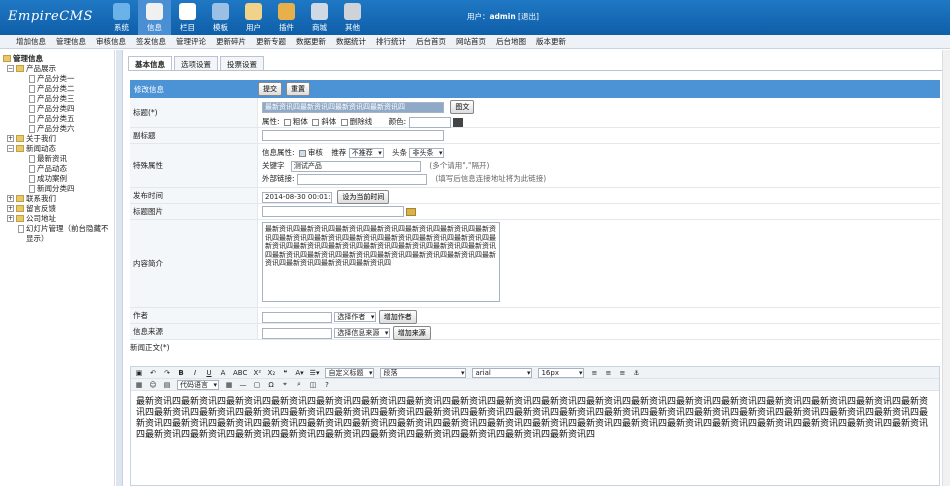 The image size is (950, 486). Describe the element at coordinates (502, 372) in the screenshot. I see `font-select: arial` at that location.